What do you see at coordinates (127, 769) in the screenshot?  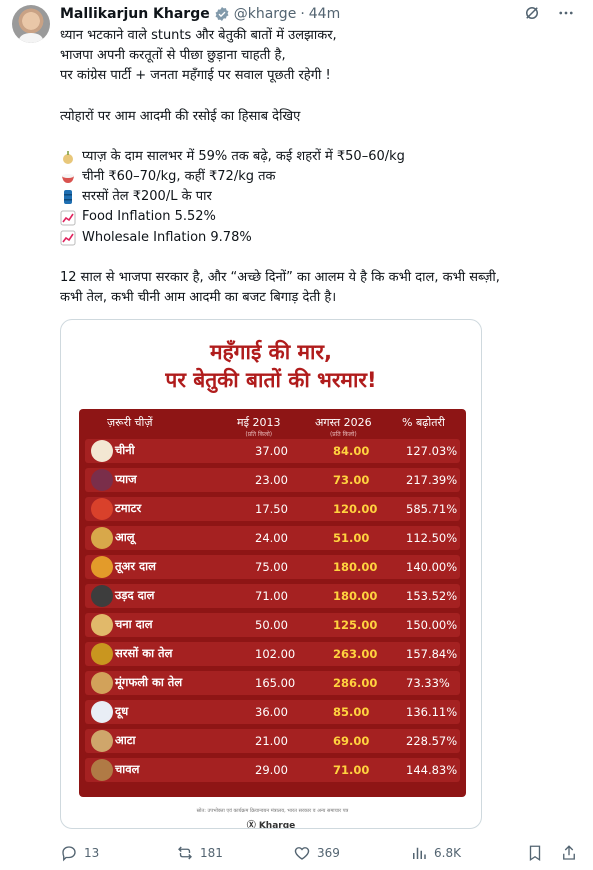 I see `item-name: चावल` at bounding box center [127, 769].